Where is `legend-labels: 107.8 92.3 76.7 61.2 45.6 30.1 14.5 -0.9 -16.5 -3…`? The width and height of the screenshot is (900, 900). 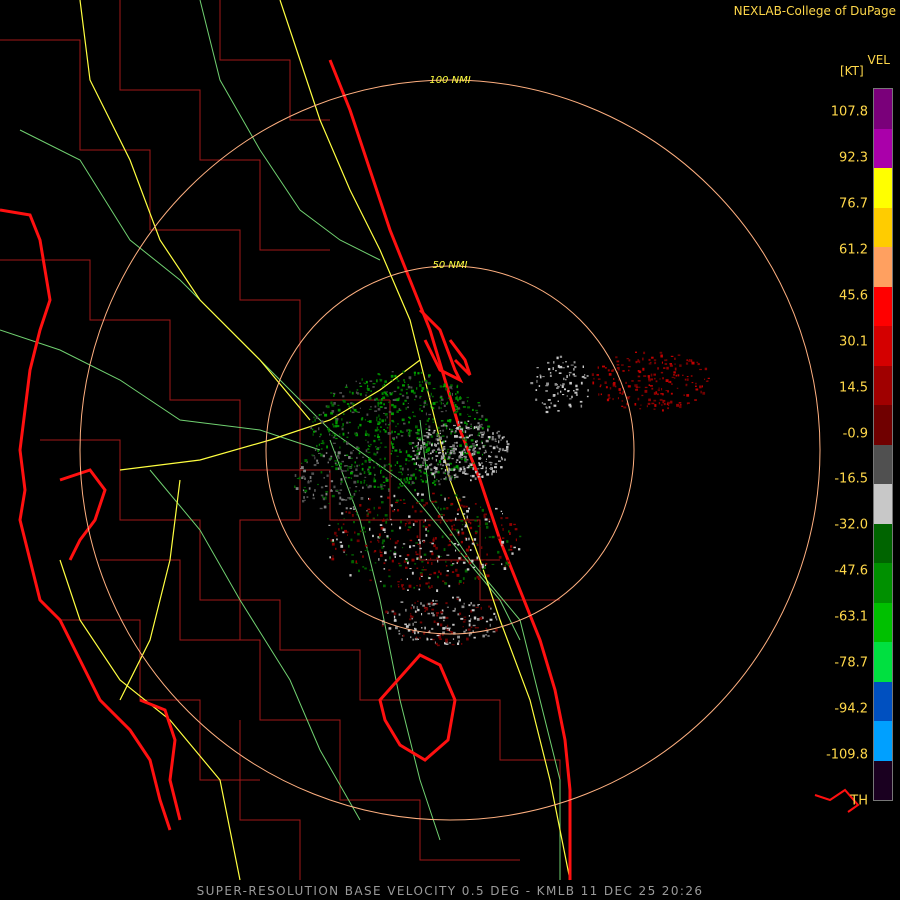 legend-labels: 107.8 92.3 76.7 61.2 45.6 30.1 14.5 -0.9 -16.5 -3… is located at coordinates (835, 448).